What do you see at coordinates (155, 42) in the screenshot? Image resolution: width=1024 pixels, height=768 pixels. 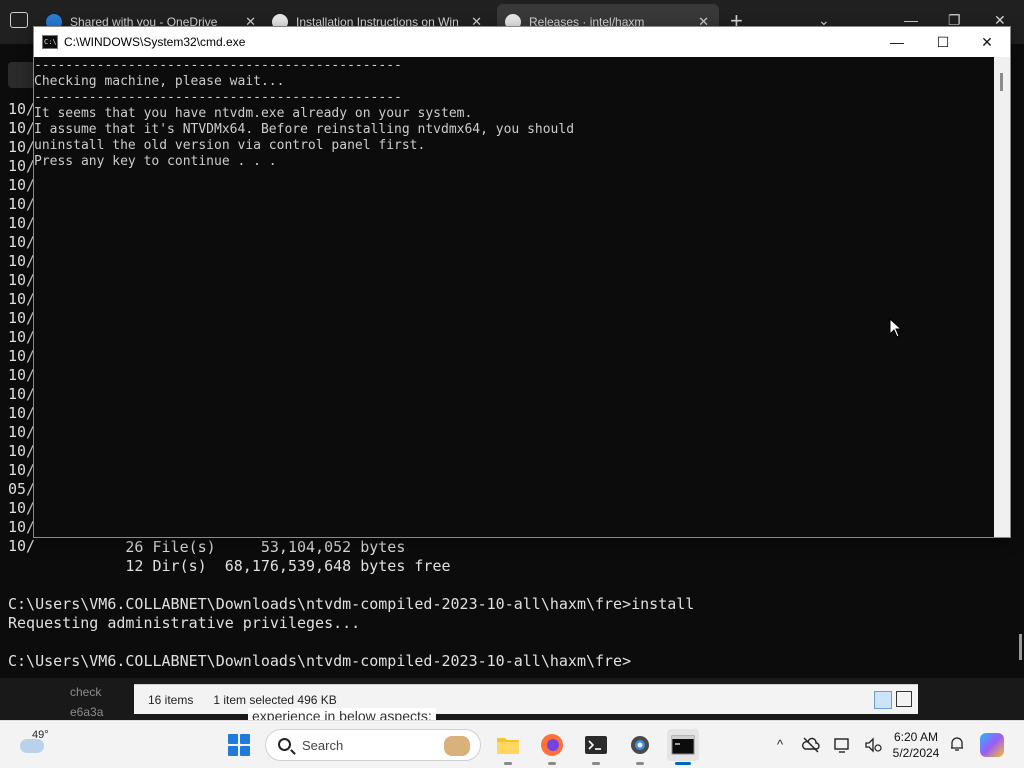 I see `window-title: C:\WINDOWS\System32\cmd.exe` at bounding box center [155, 42].